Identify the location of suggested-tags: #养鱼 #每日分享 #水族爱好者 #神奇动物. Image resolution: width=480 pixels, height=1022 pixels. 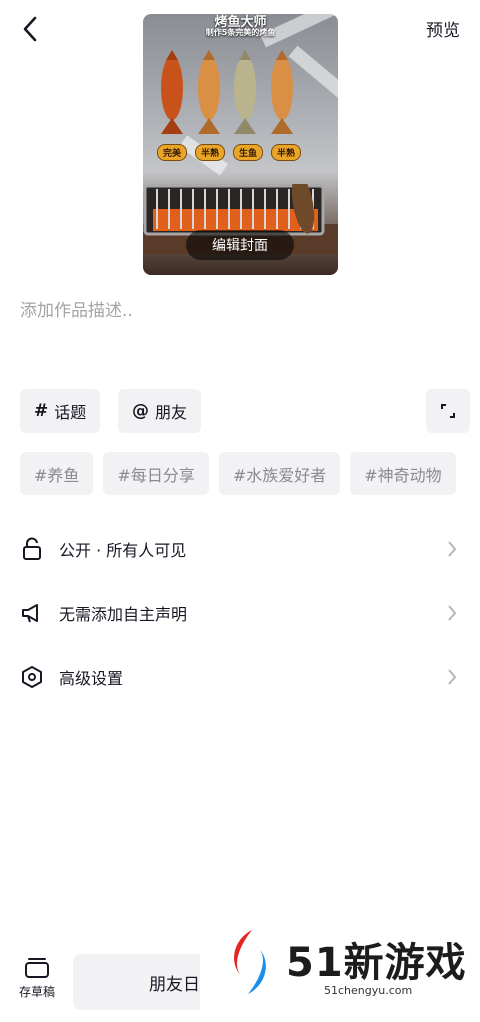
(243, 473).